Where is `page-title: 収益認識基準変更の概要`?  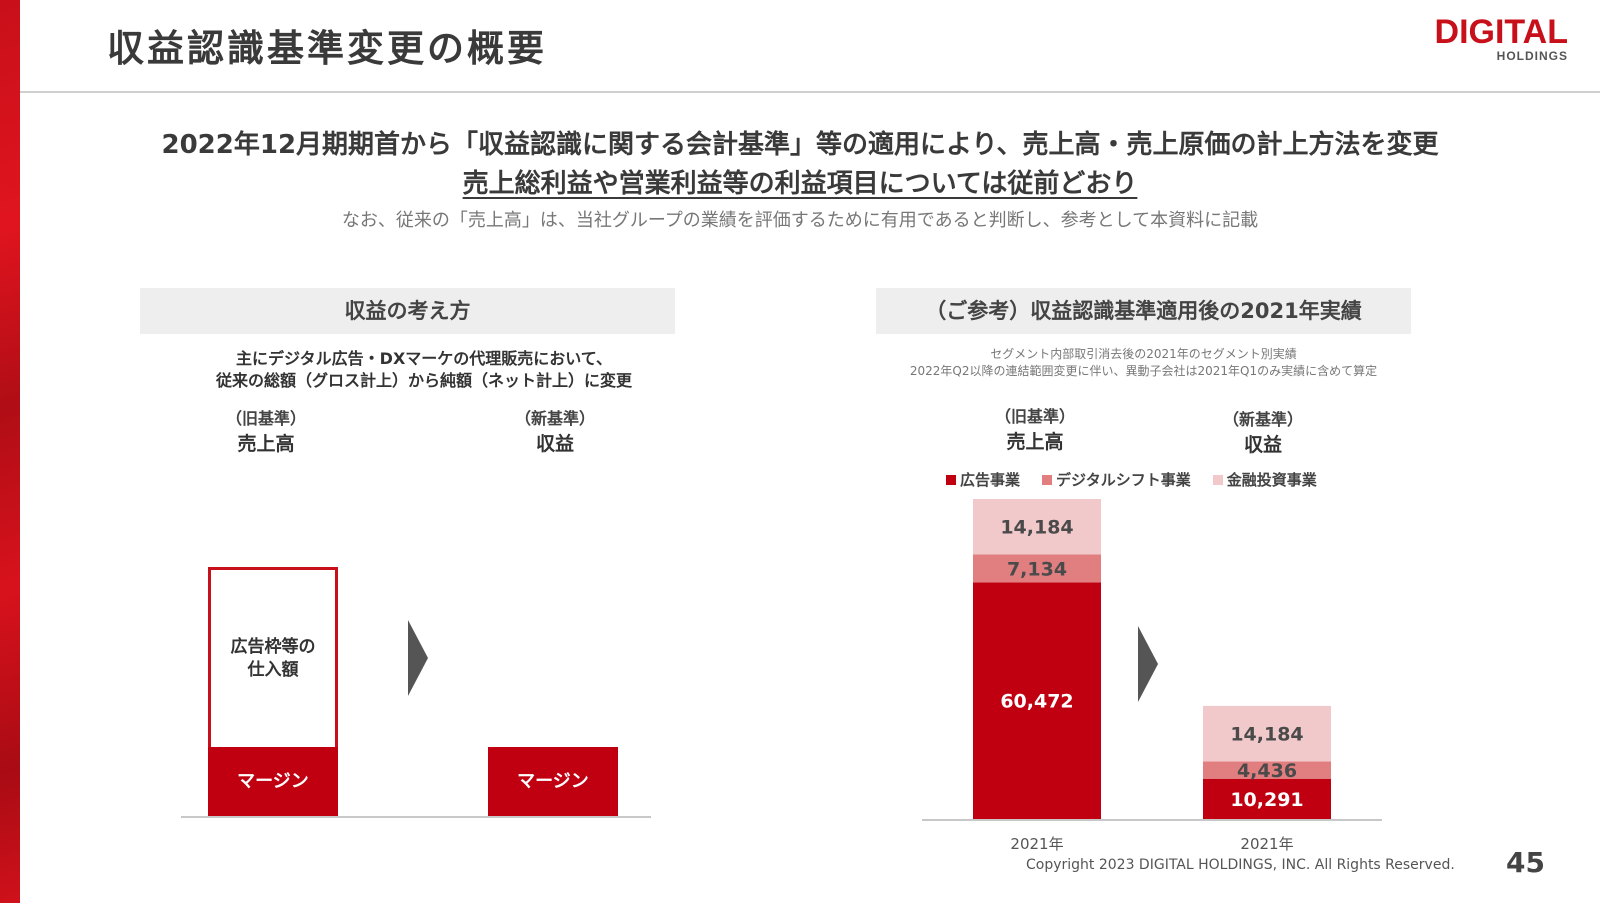
page-title: 収益認識基準変更の概要 is located at coordinates (327, 48).